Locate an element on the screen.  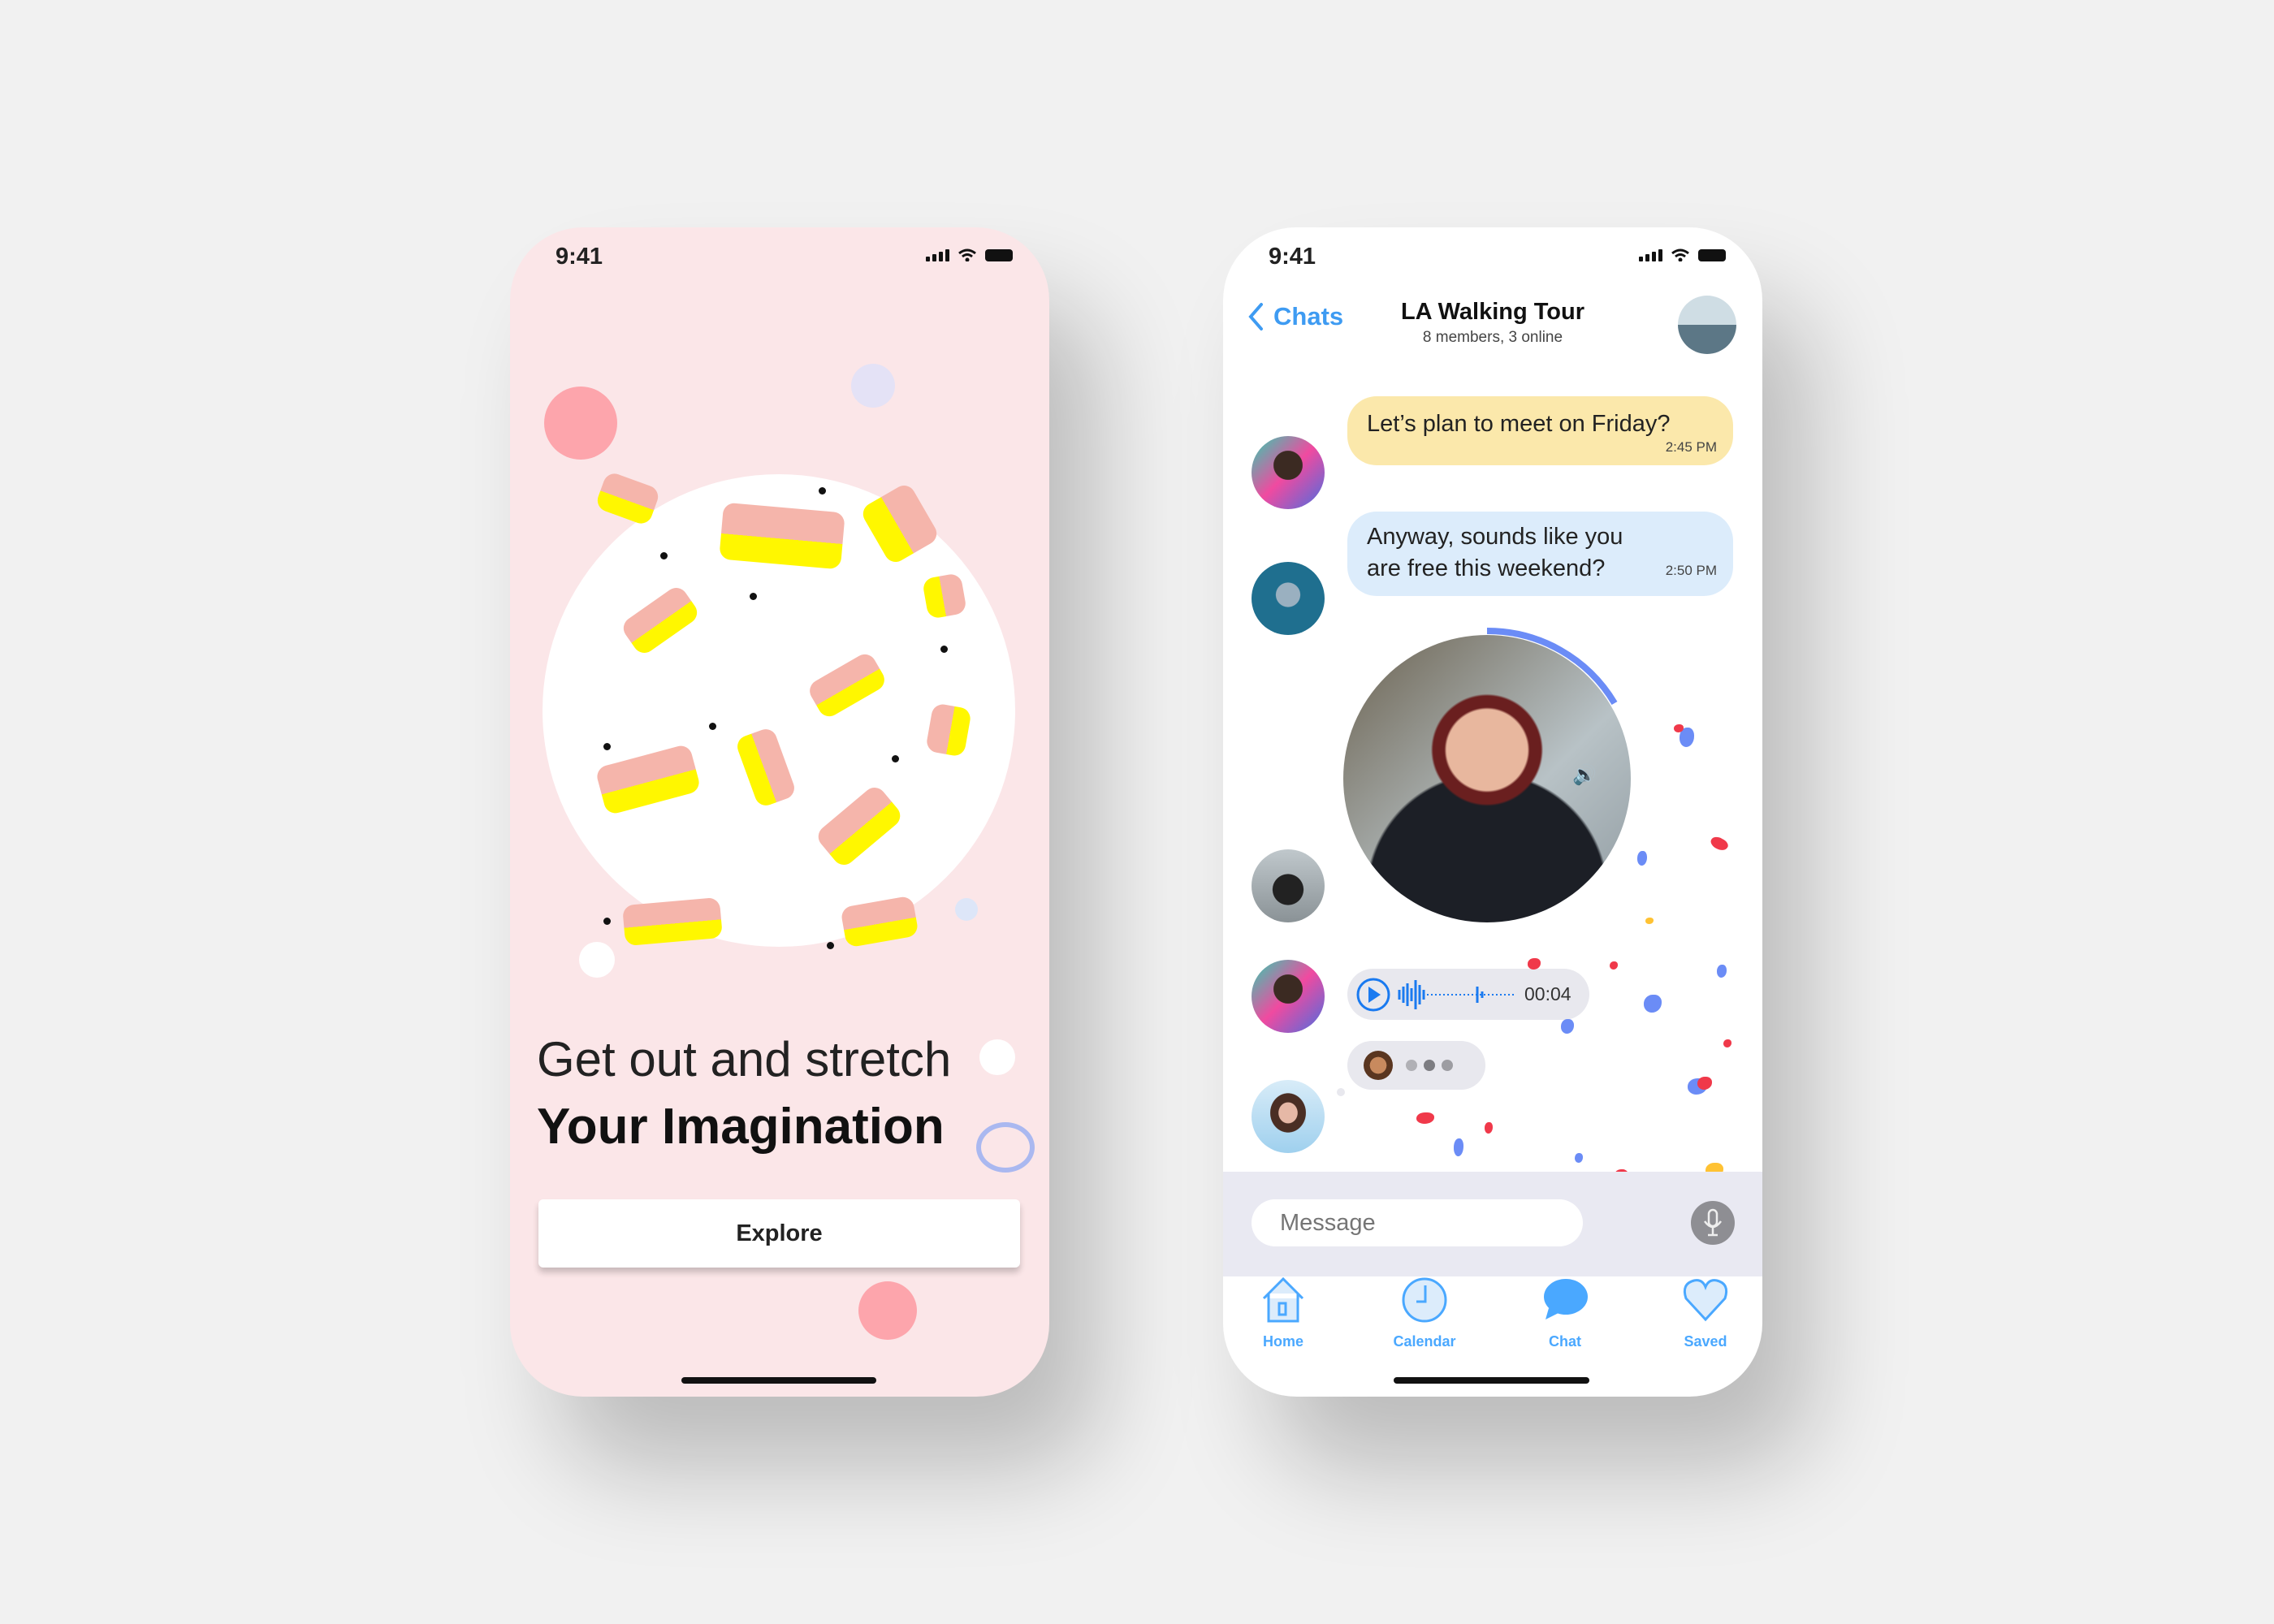
chevron-left-icon is located at coordinates (1255, 317).